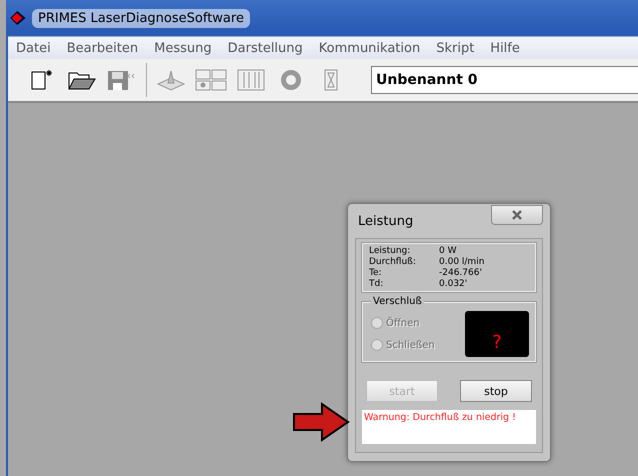 This screenshot has width=638, height=476. What do you see at coordinates (496, 391) in the screenshot?
I see `stop-button: stop` at bounding box center [496, 391].